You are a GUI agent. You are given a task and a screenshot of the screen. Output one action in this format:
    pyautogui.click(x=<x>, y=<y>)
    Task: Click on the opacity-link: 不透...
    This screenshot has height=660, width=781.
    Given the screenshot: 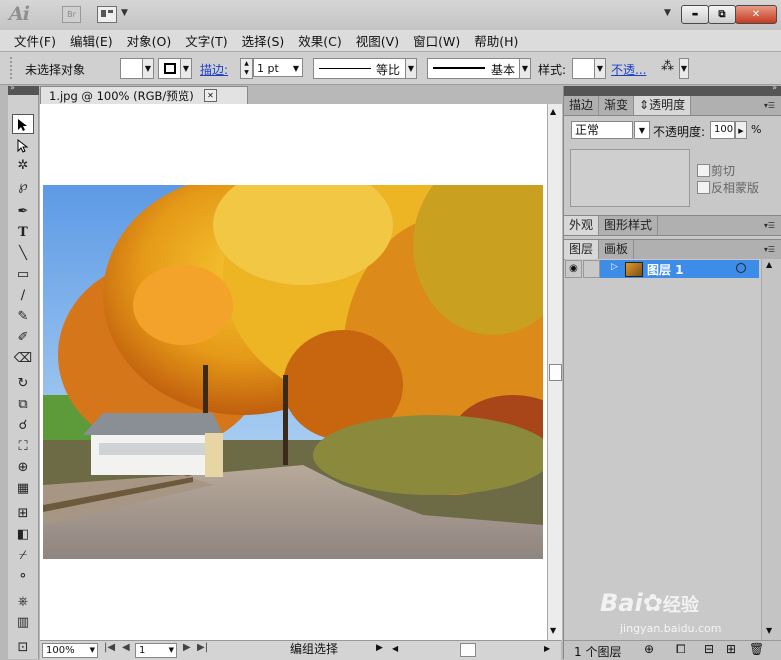 What is the action you would take?
    pyautogui.click(x=628, y=69)
    